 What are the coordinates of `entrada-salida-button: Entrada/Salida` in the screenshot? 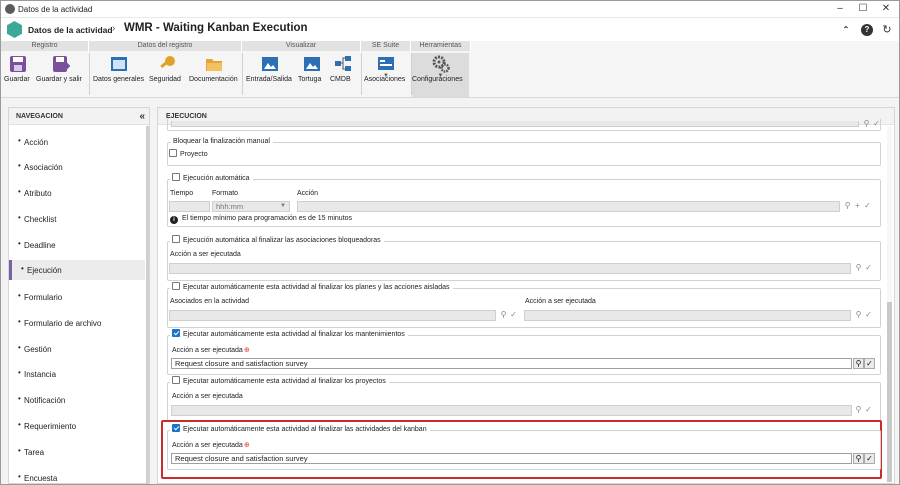 It's located at (270, 75).